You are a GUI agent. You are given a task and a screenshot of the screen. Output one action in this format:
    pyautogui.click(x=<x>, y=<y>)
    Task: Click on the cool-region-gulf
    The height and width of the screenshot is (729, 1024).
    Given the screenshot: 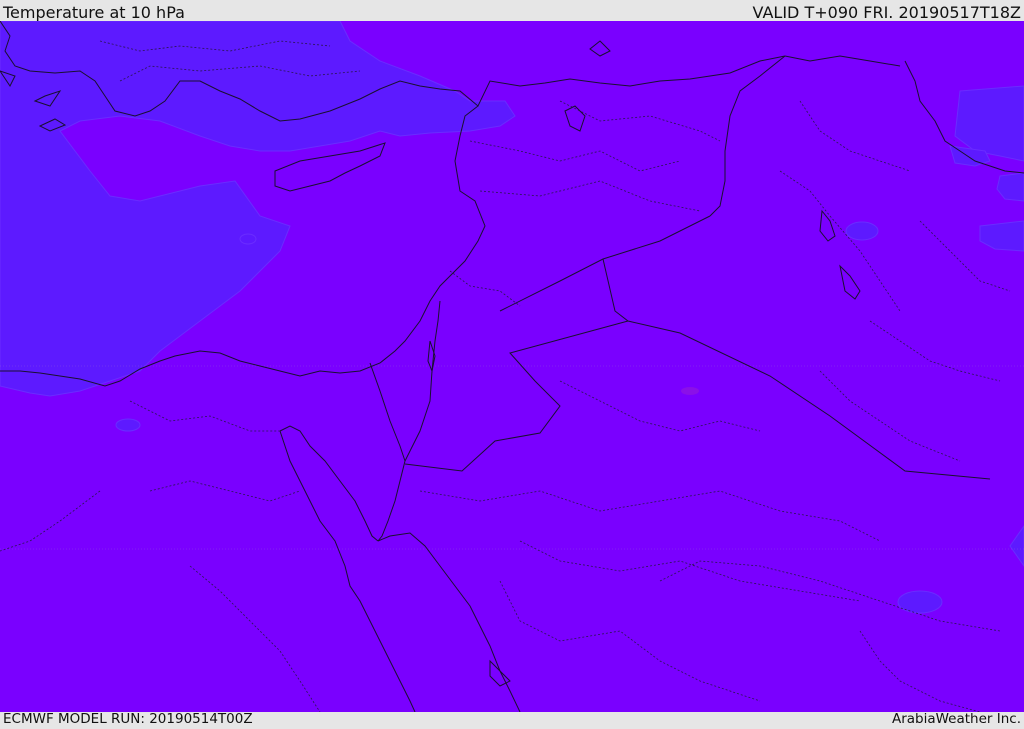 What is the action you would take?
    pyautogui.click(x=920, y=602)
    